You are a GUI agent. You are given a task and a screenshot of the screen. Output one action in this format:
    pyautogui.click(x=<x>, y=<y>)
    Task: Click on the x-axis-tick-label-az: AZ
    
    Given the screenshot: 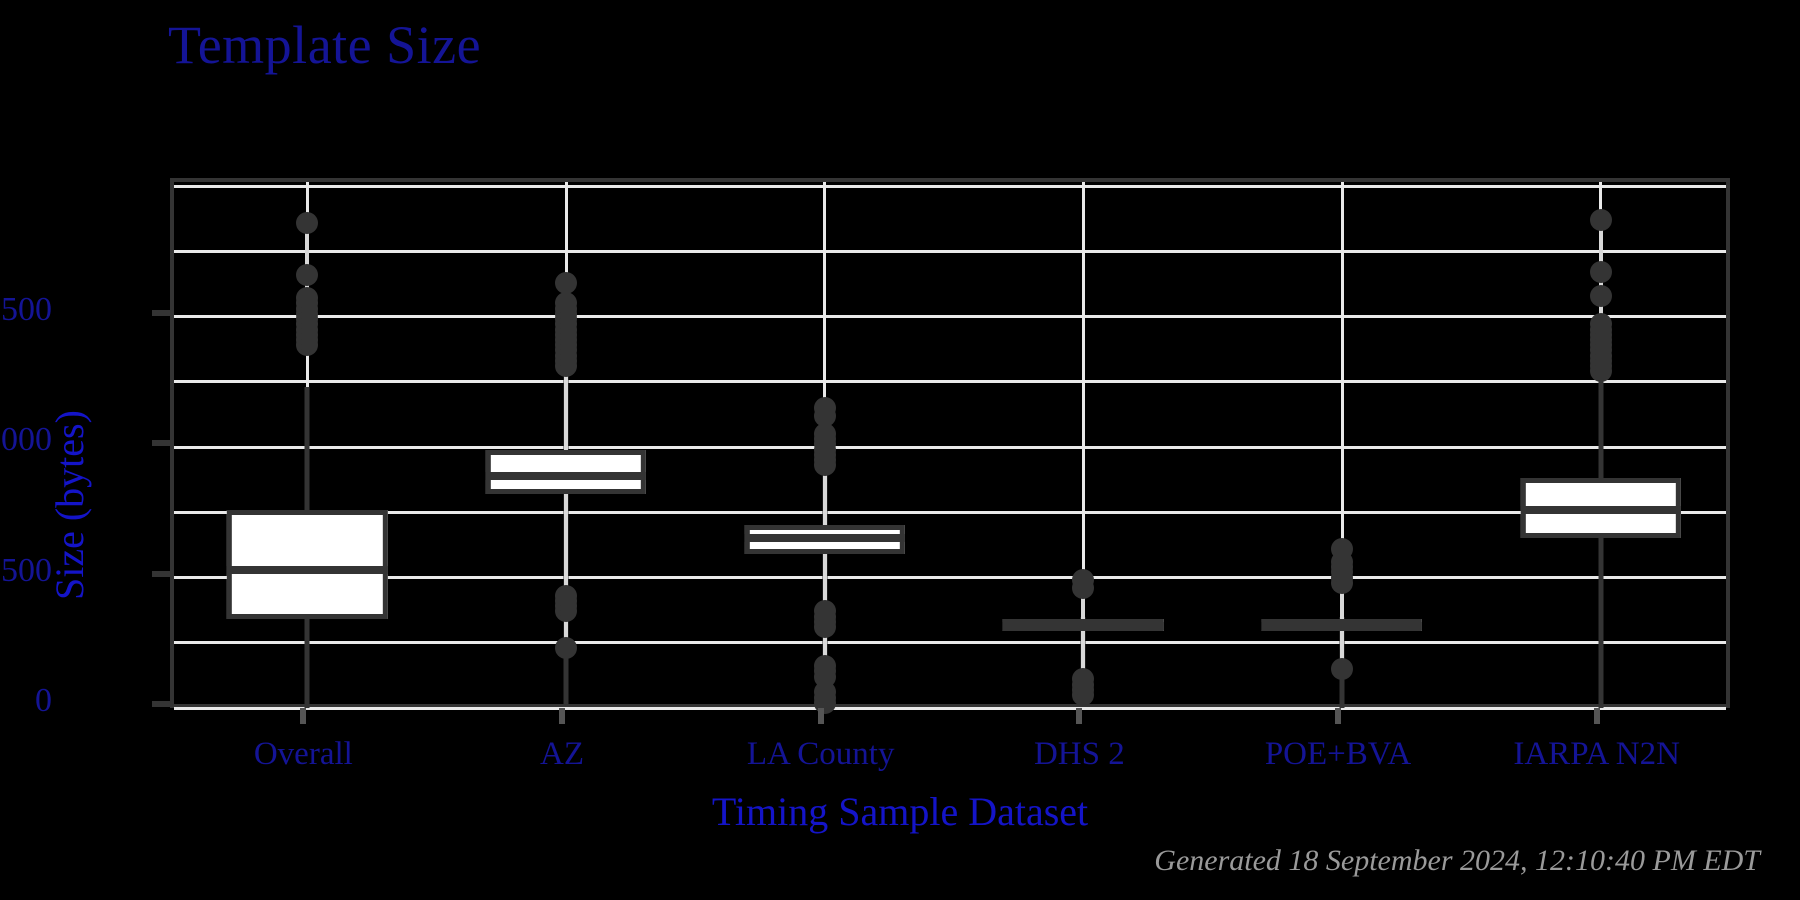 What is the action you would take?
    pyautogui.click(x=562, y=754)
    